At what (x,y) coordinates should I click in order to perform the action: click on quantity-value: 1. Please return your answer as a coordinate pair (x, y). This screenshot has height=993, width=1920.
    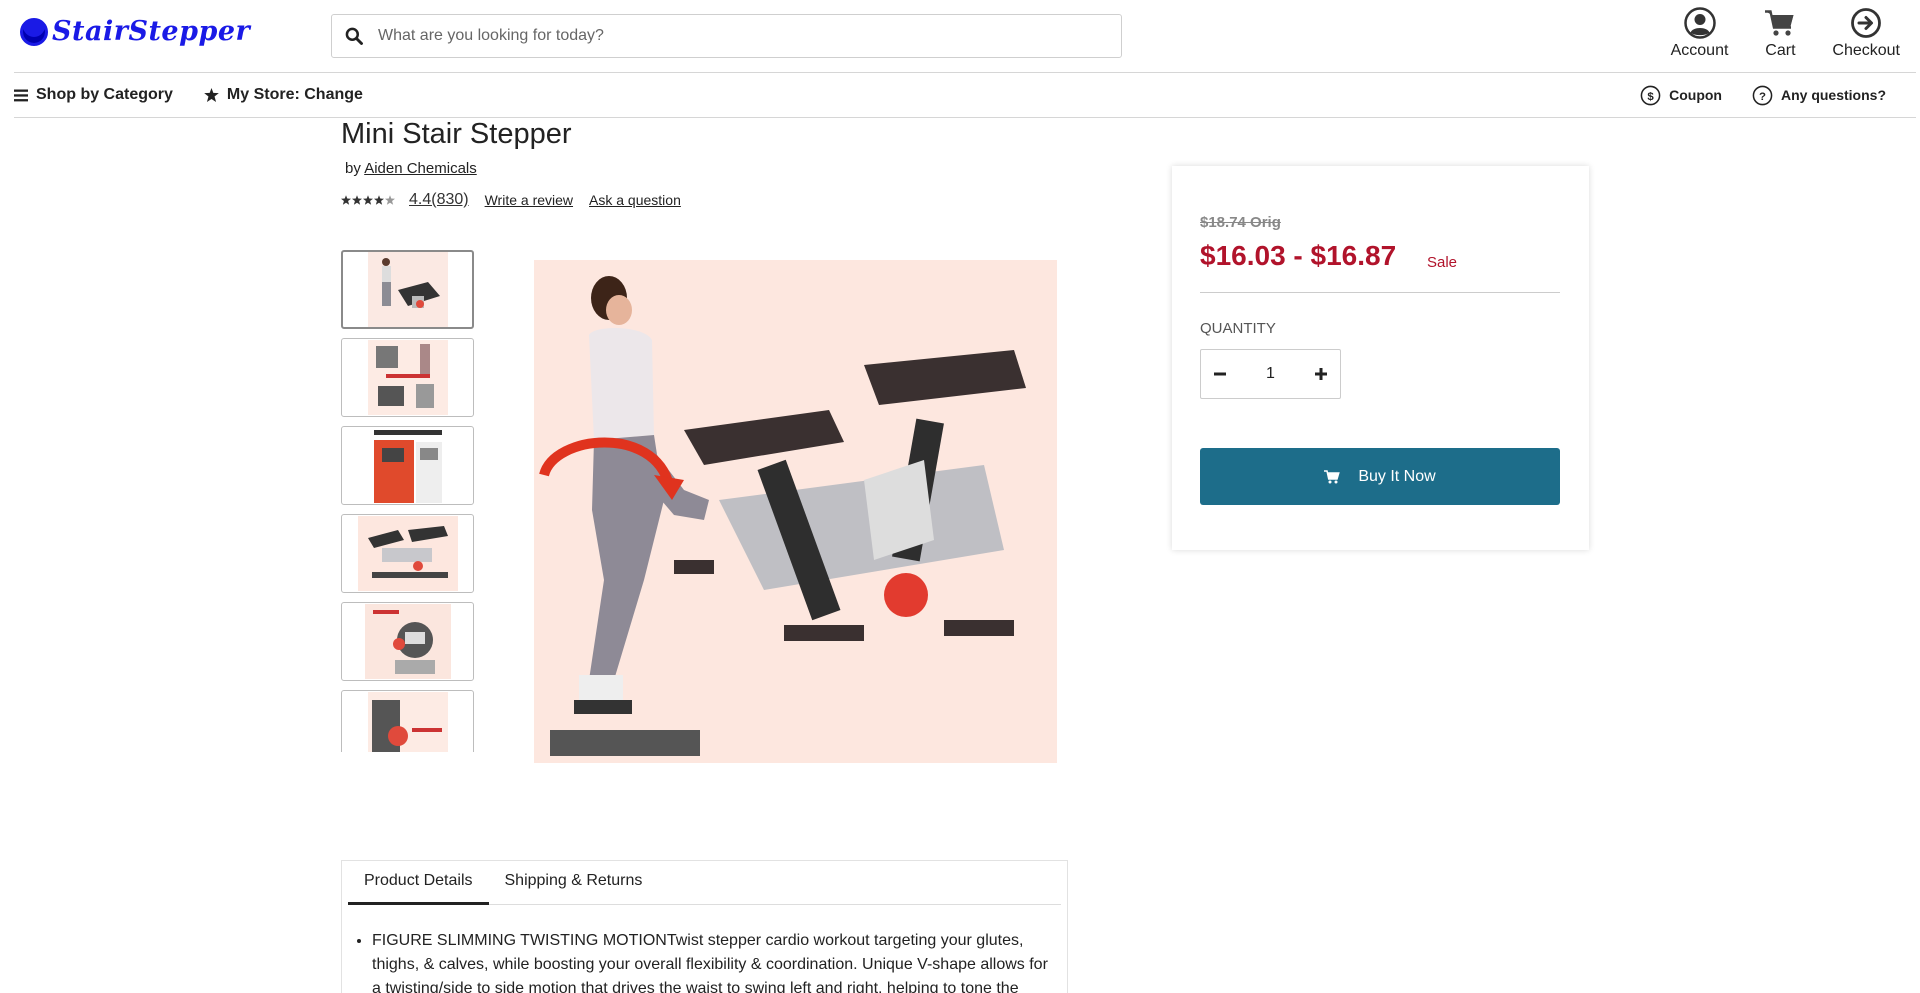
    Looking at the image, I should click on (1270, 374).